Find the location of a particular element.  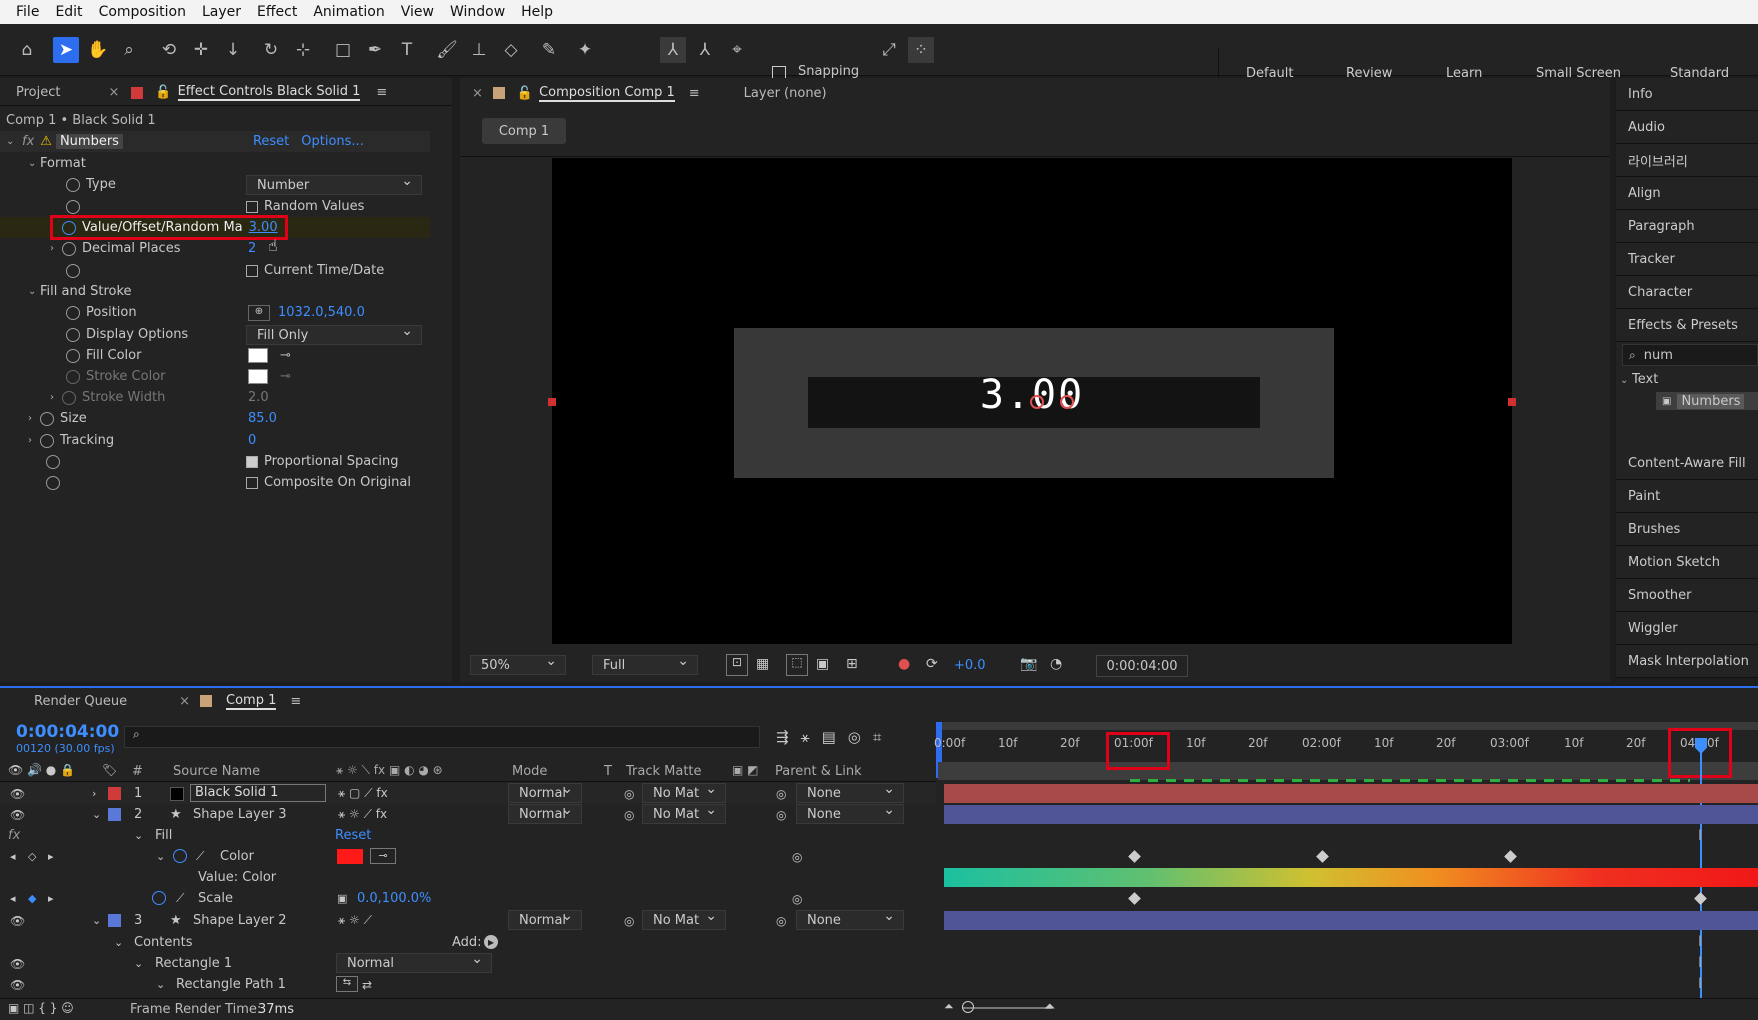

fast-previews-icon: ⊡ is located at coordinates (737, 665).